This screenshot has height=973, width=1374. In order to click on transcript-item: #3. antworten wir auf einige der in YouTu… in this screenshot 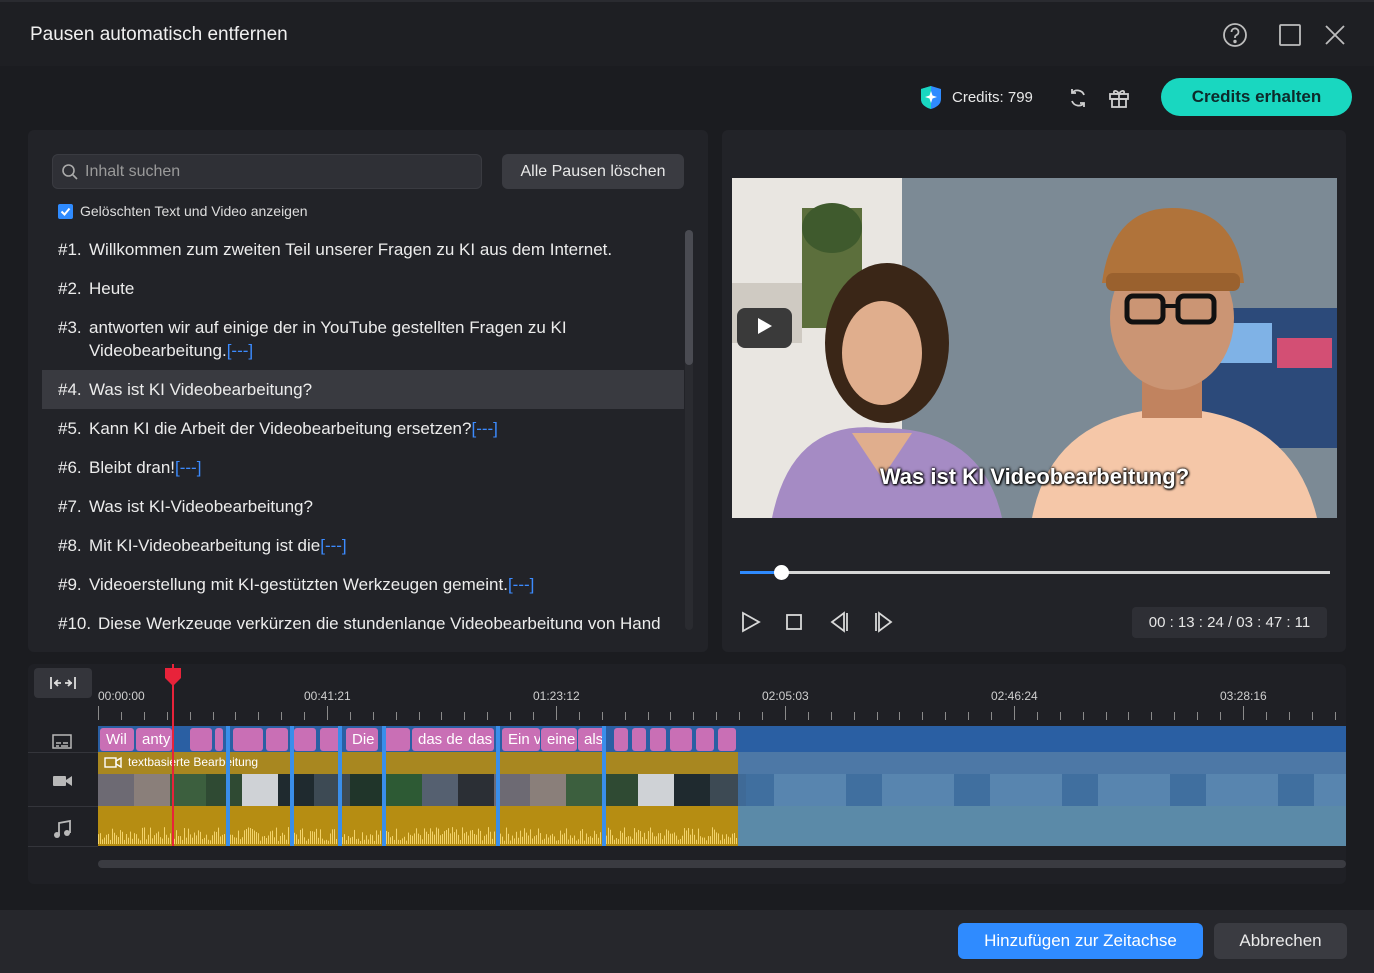, I will do `click(363, 339)`.